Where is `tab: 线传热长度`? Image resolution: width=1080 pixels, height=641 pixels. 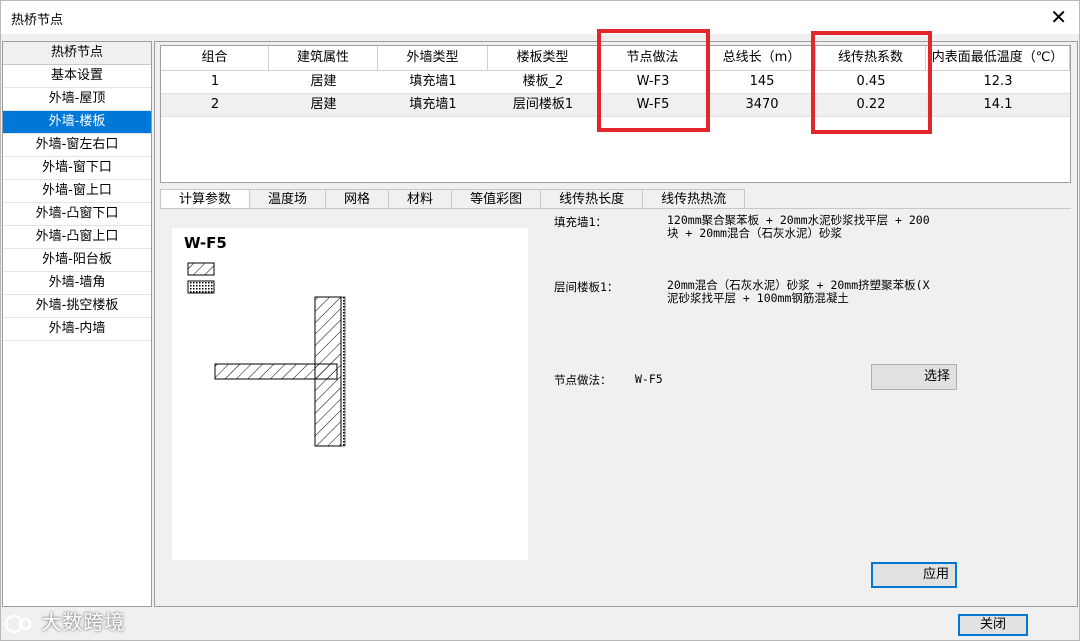
tab: 线传热长度 is located at coordinates (592, 199).